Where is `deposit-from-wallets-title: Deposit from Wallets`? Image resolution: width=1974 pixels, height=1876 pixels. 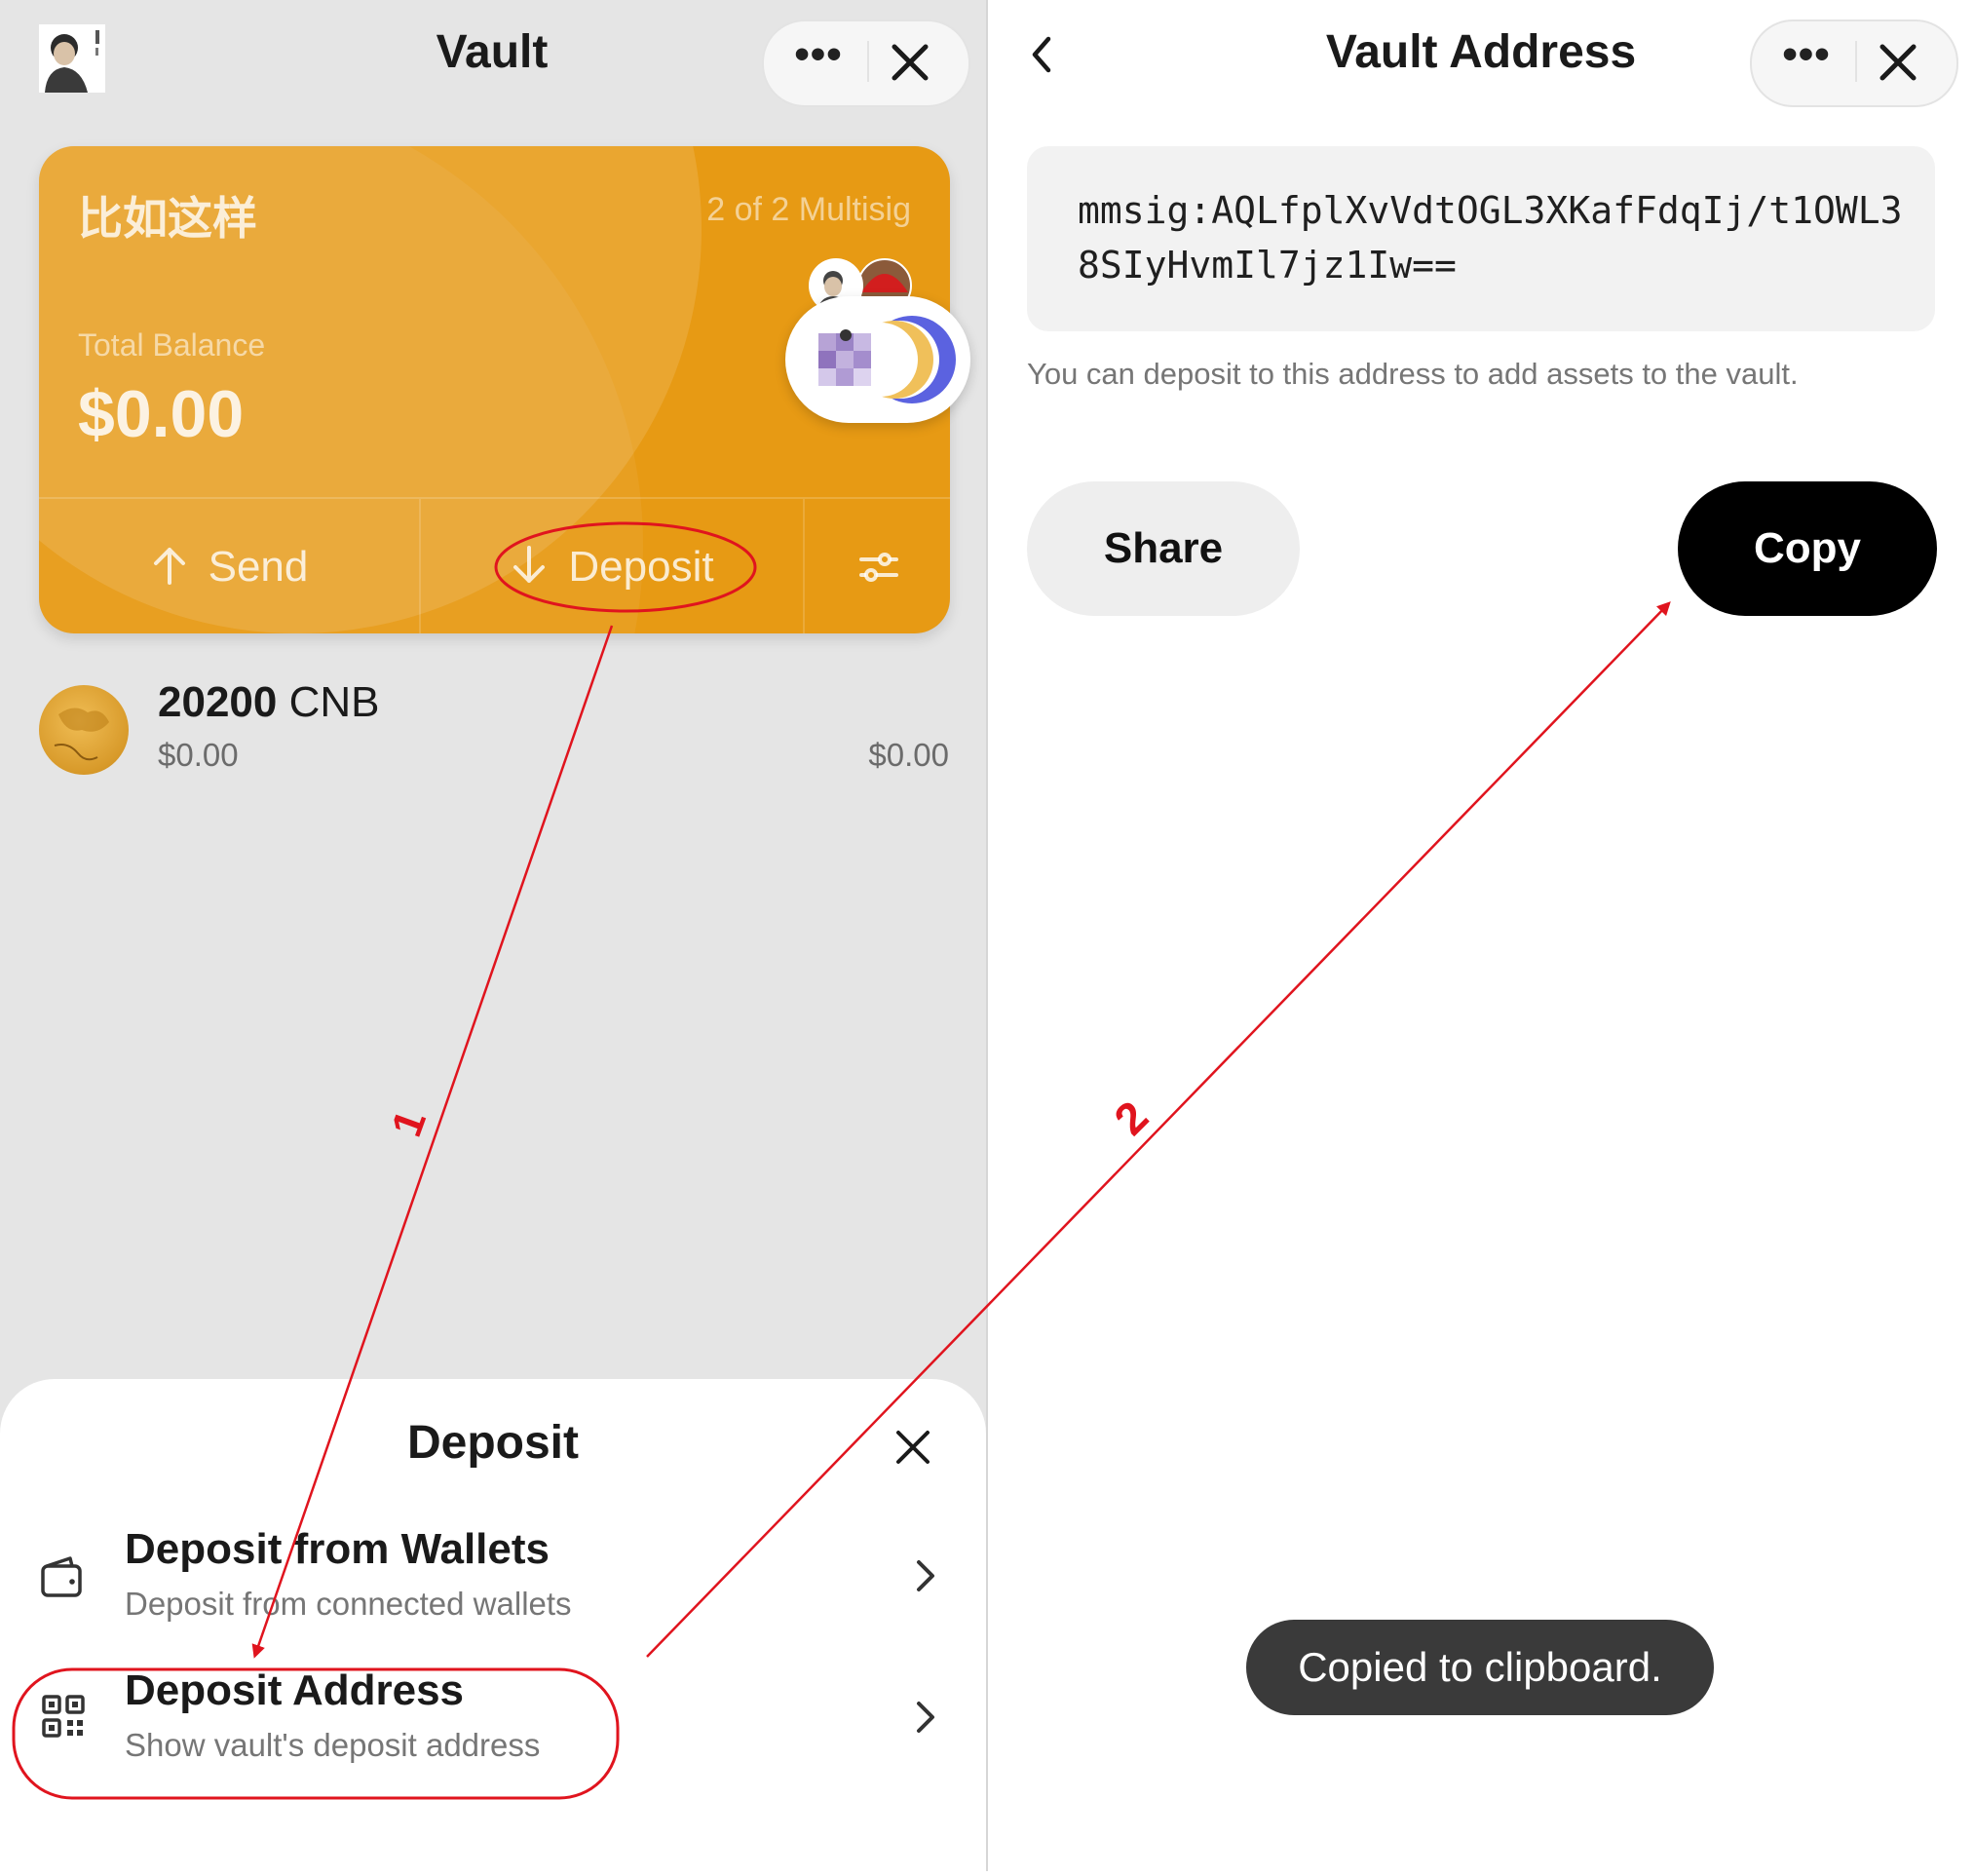
deposit-from-wallets-title: Deposit from Wallets is located at coordinates (337, 1549).